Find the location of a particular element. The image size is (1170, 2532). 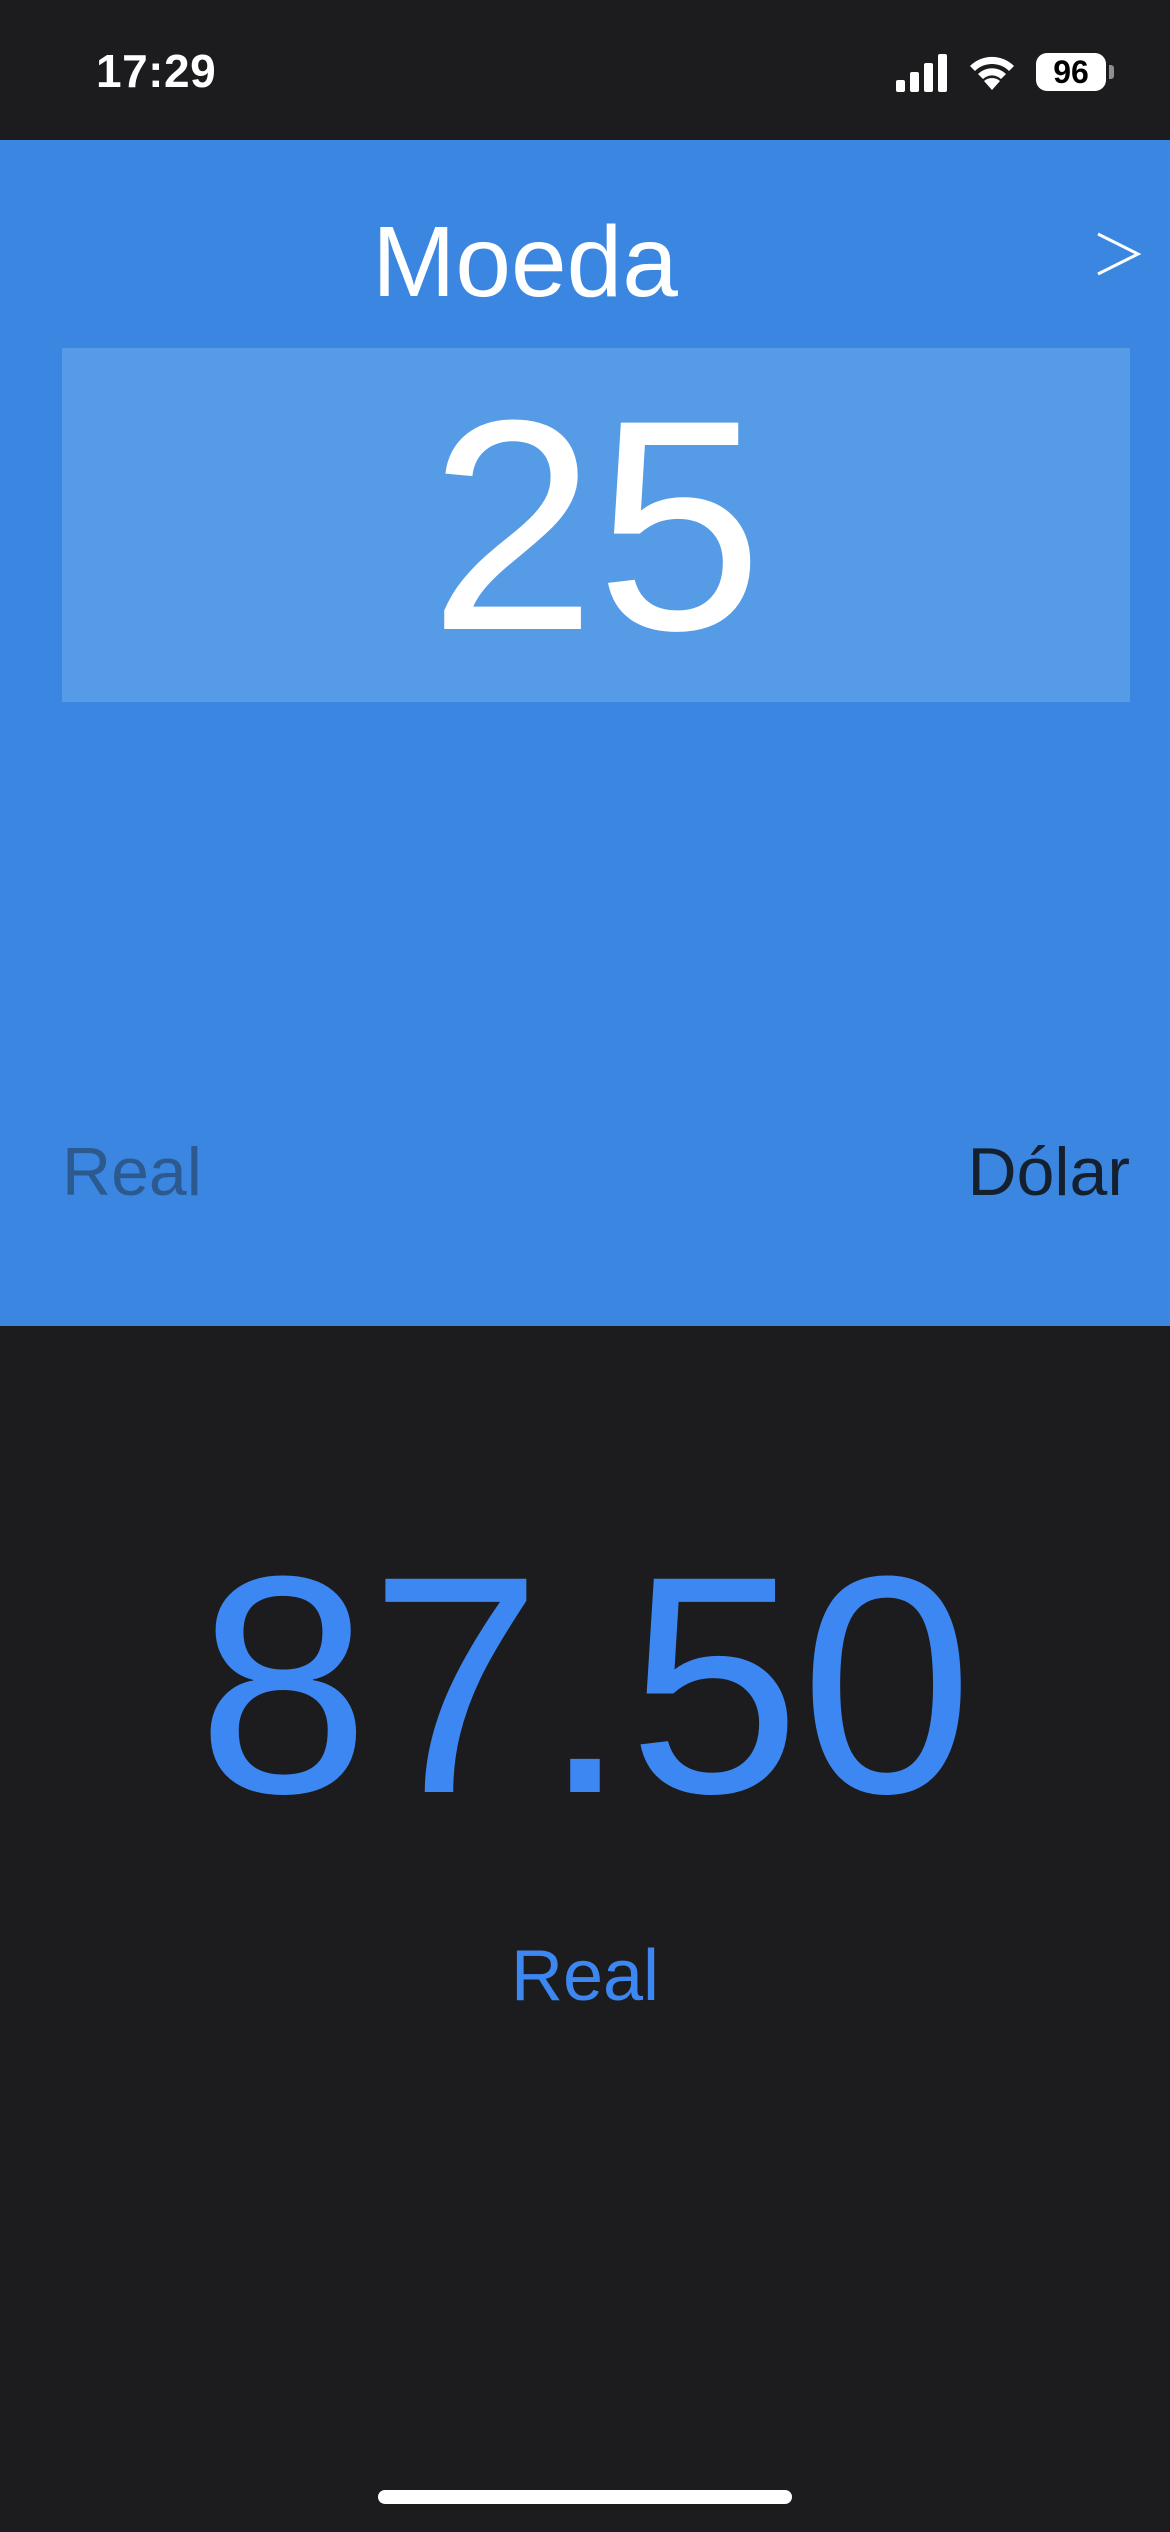

chevron-right-icon is located at coordinates (1119, 254).